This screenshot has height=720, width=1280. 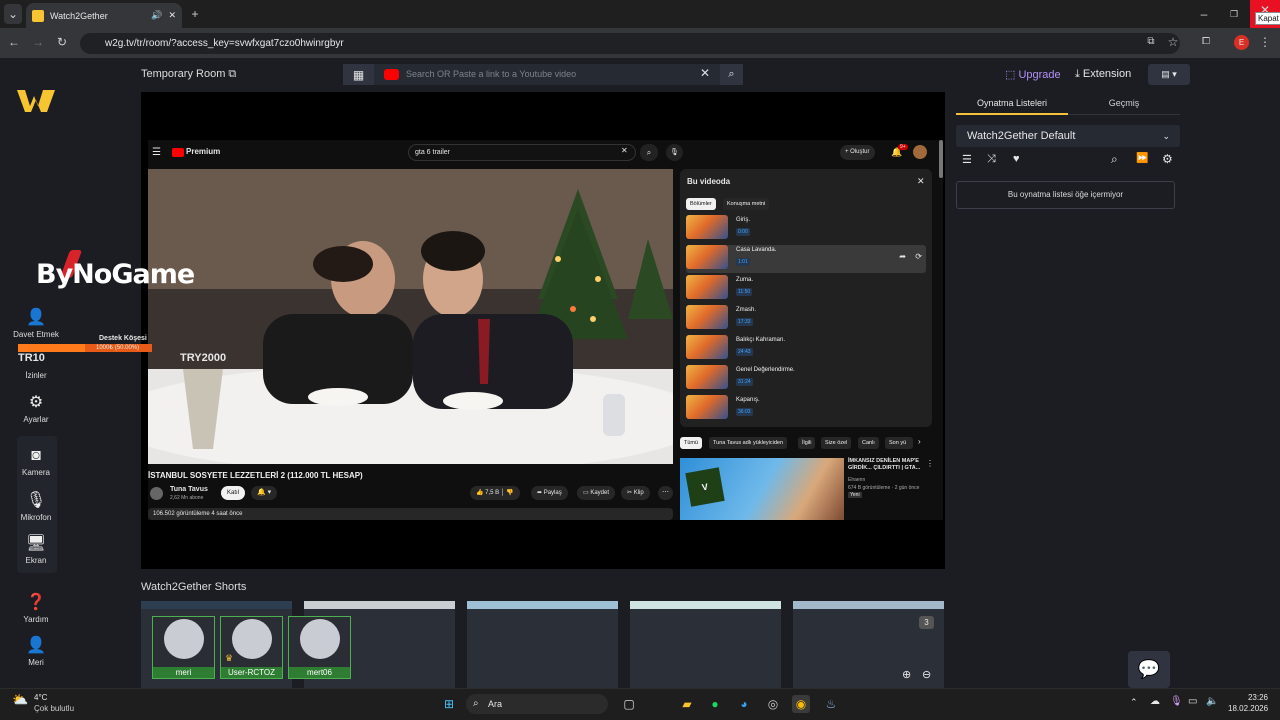 I want to click on playlist-select: Watch2Gether Default ⌄, so click(x=1068, y=136).